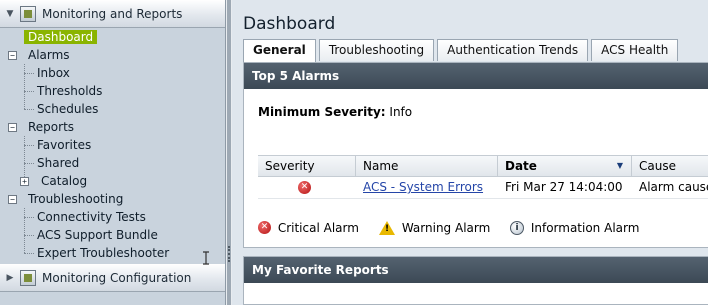 This screenshot has height=305, width=708. I want to click on tree-item-label: Connectivity Tests, so click(91, 217).